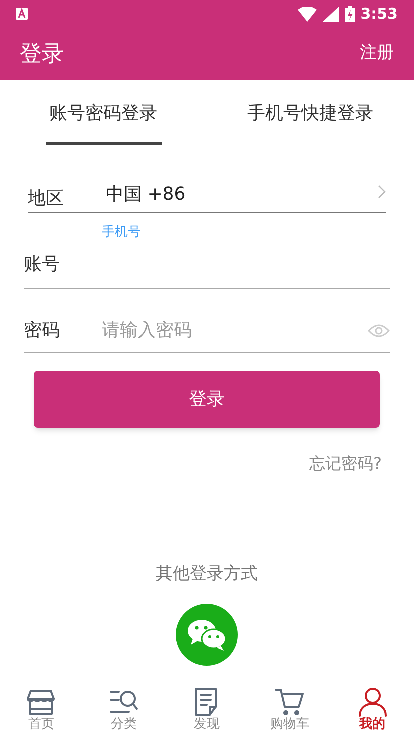 The image size is (414, 736). I want to click on login-tab: 账号密码登录, so click(104, 112).